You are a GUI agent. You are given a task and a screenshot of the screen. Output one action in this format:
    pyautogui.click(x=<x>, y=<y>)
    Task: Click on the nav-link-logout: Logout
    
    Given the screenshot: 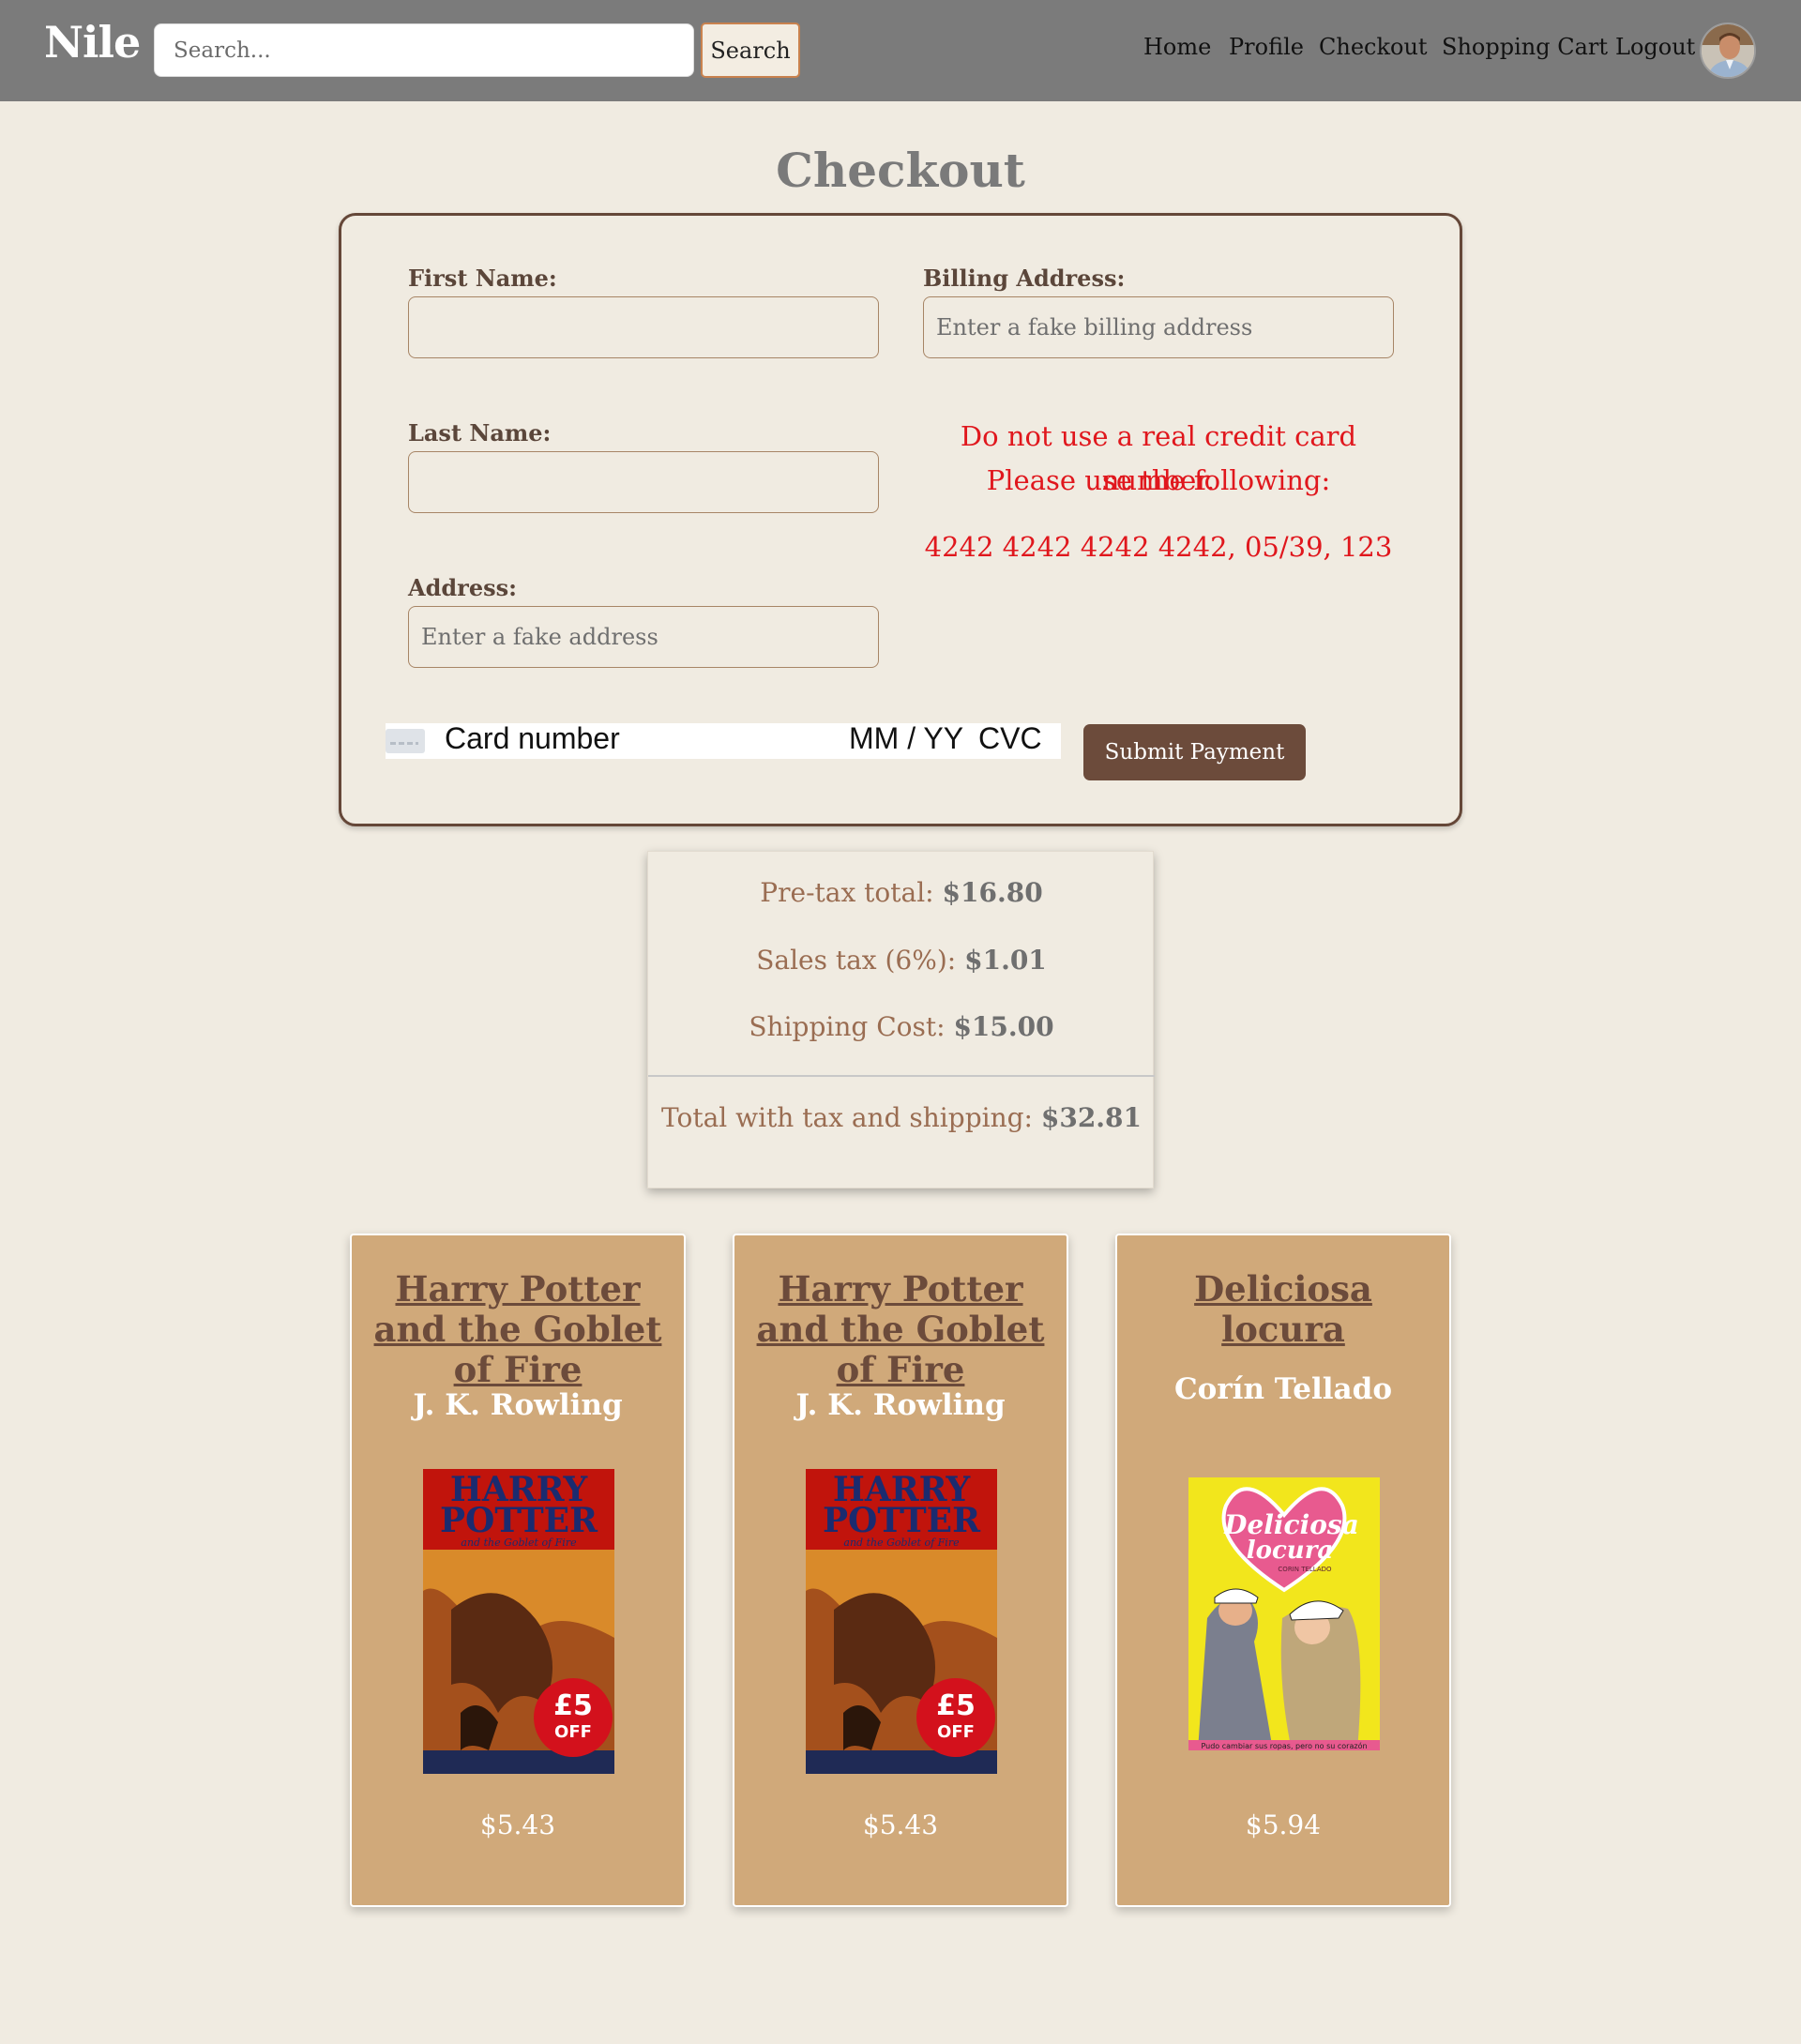 What is the action you would take?
    pyautogui.click(x=1655, y=47)
    